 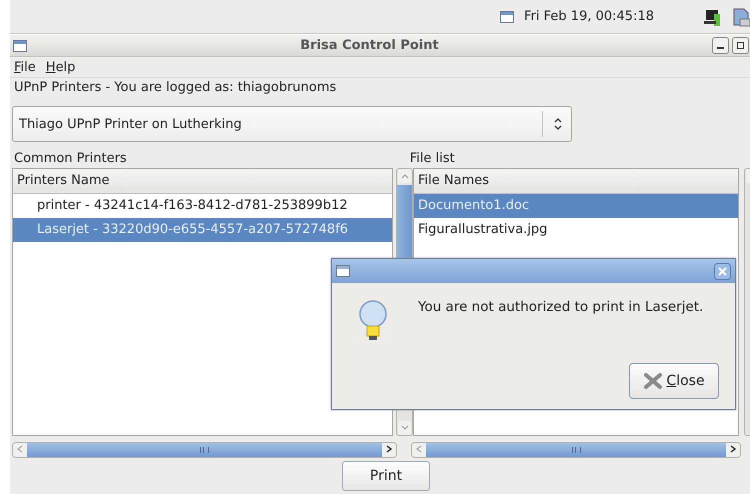 What do you see at coordinates (561, 308) in the screenshot?
I see `dialog-message: You are not authorized to print in Laserjet.` at bounding box center [561, 308].